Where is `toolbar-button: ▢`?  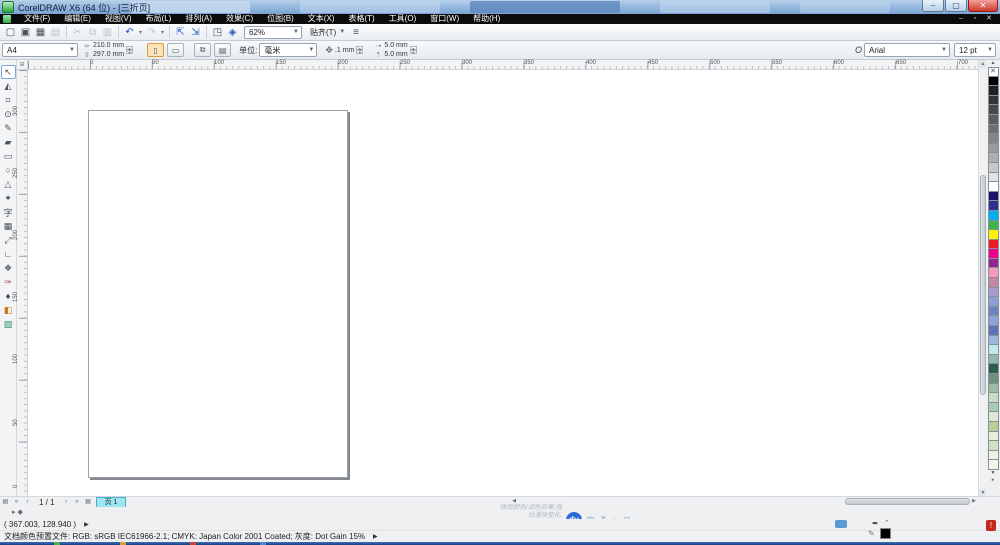
toolbar-button: ▢ is located at coordinates (10, 32).